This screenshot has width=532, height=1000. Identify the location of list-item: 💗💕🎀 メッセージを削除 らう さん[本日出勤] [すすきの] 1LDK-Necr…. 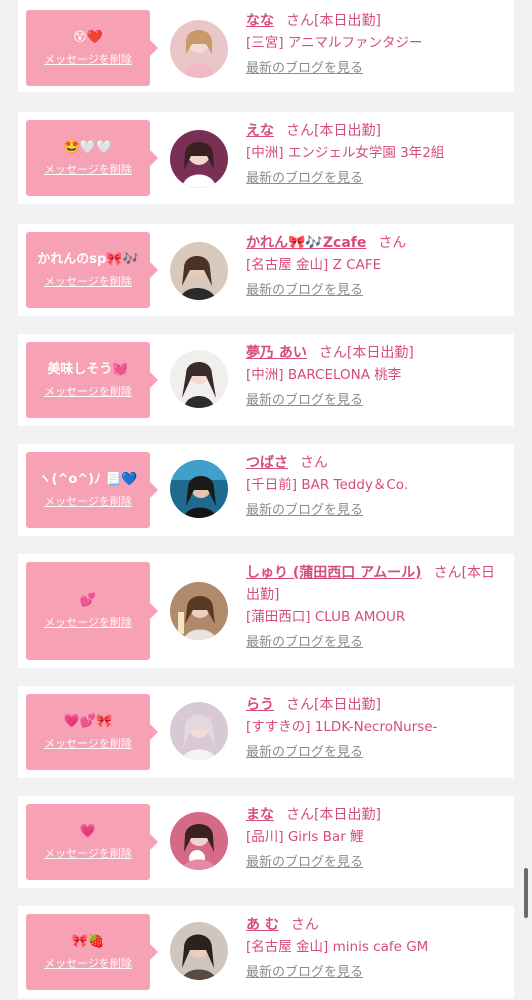
(266, 732).